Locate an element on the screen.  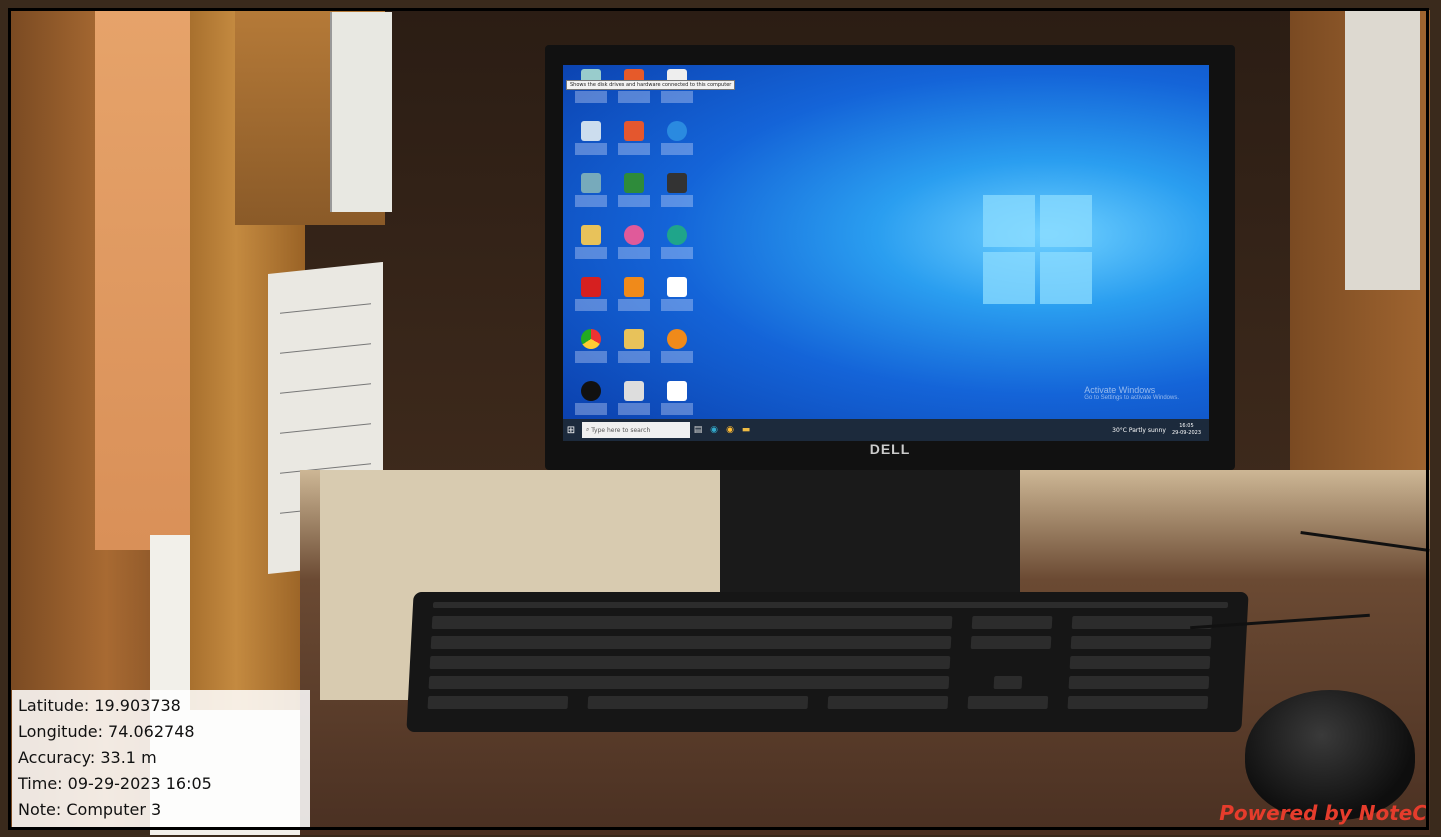
presentation-app-icon is located at coordinates (634, 138).